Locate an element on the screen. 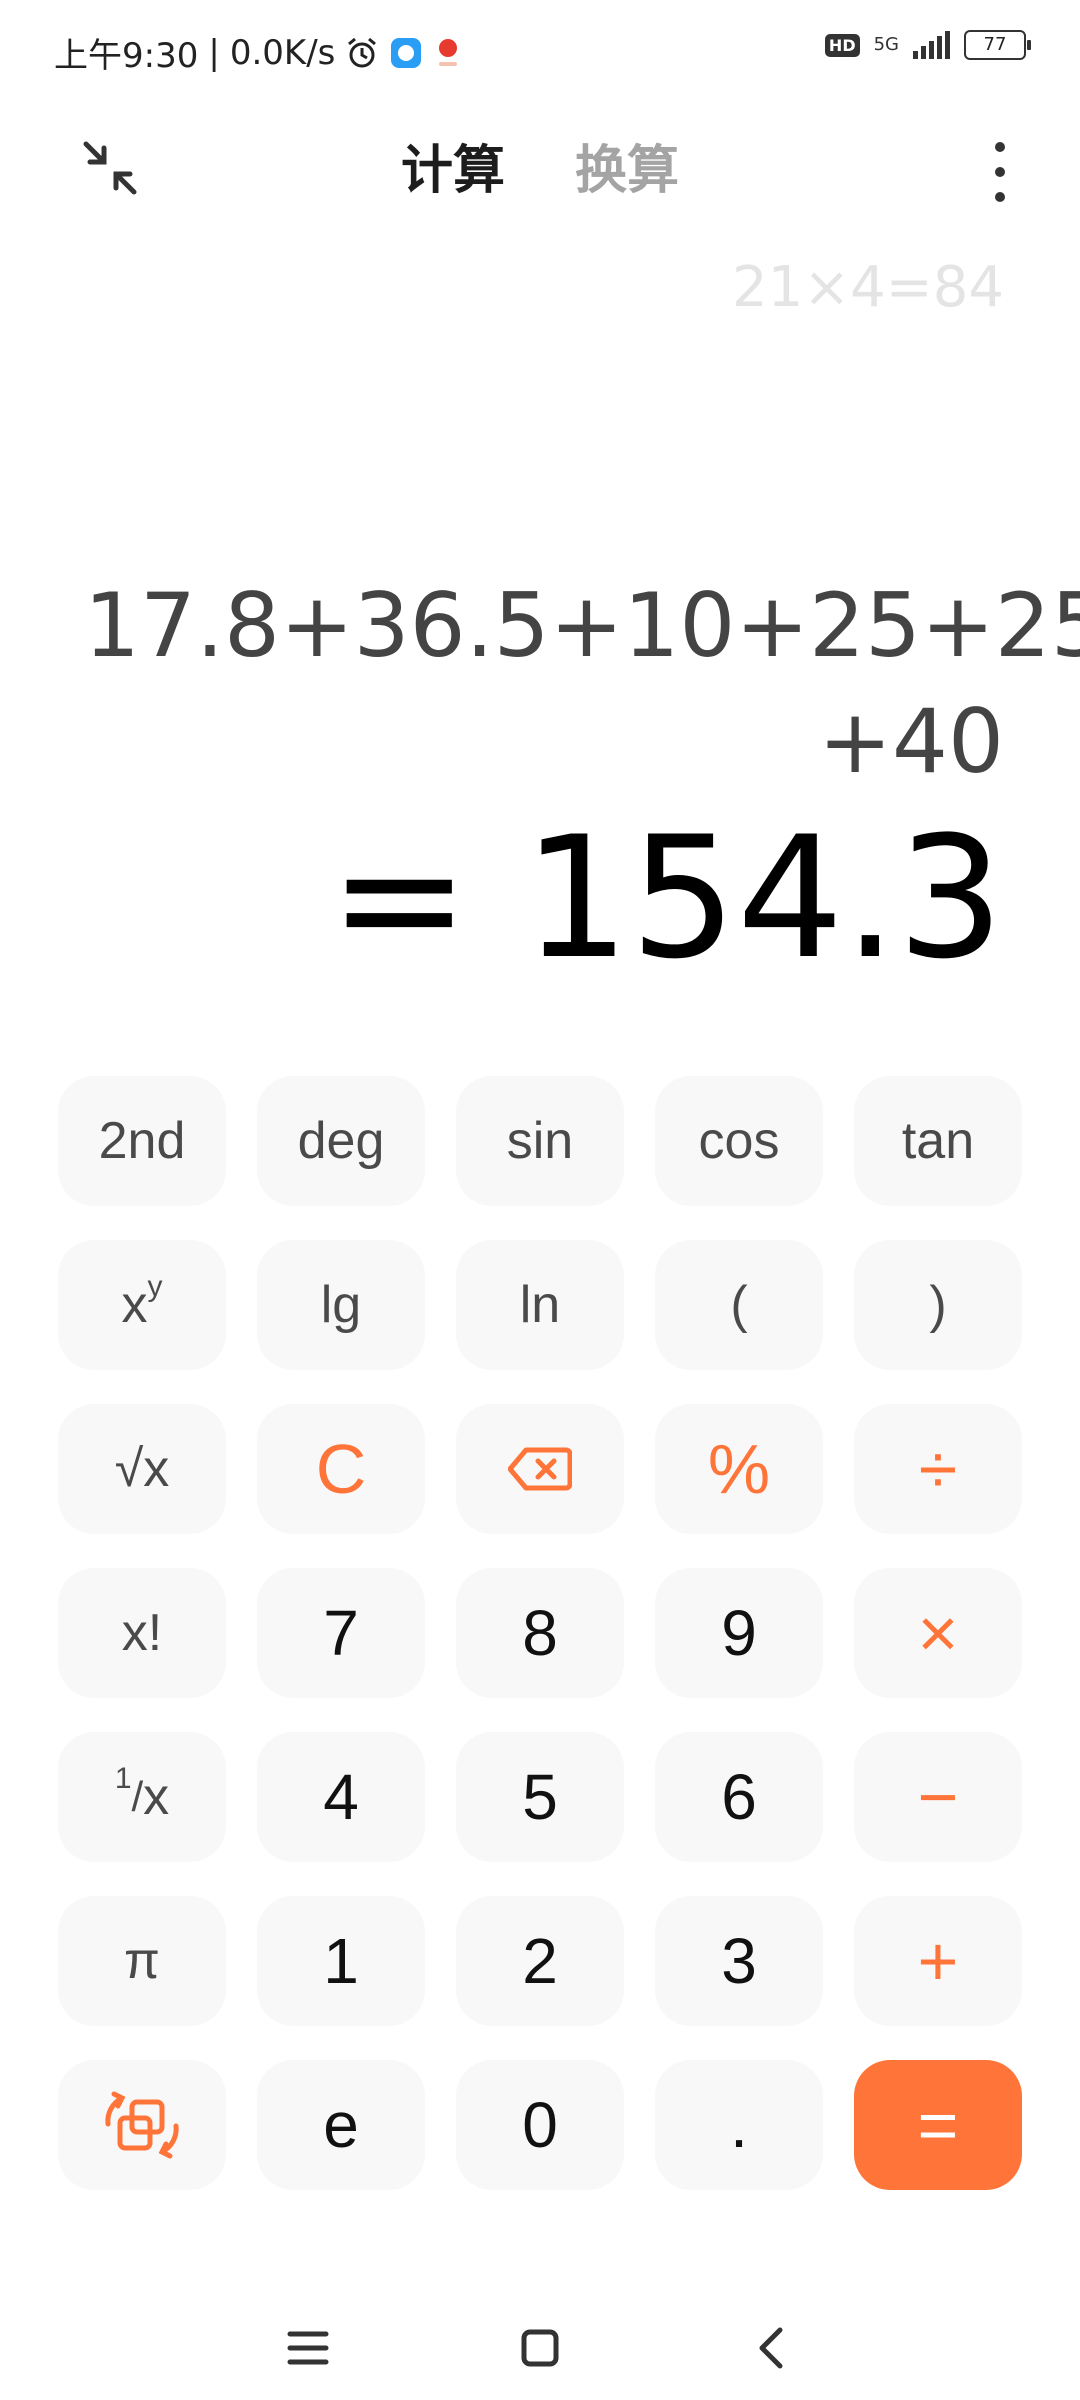  reciprocal-numerator: 1 is located at coordinates (123, 1778).